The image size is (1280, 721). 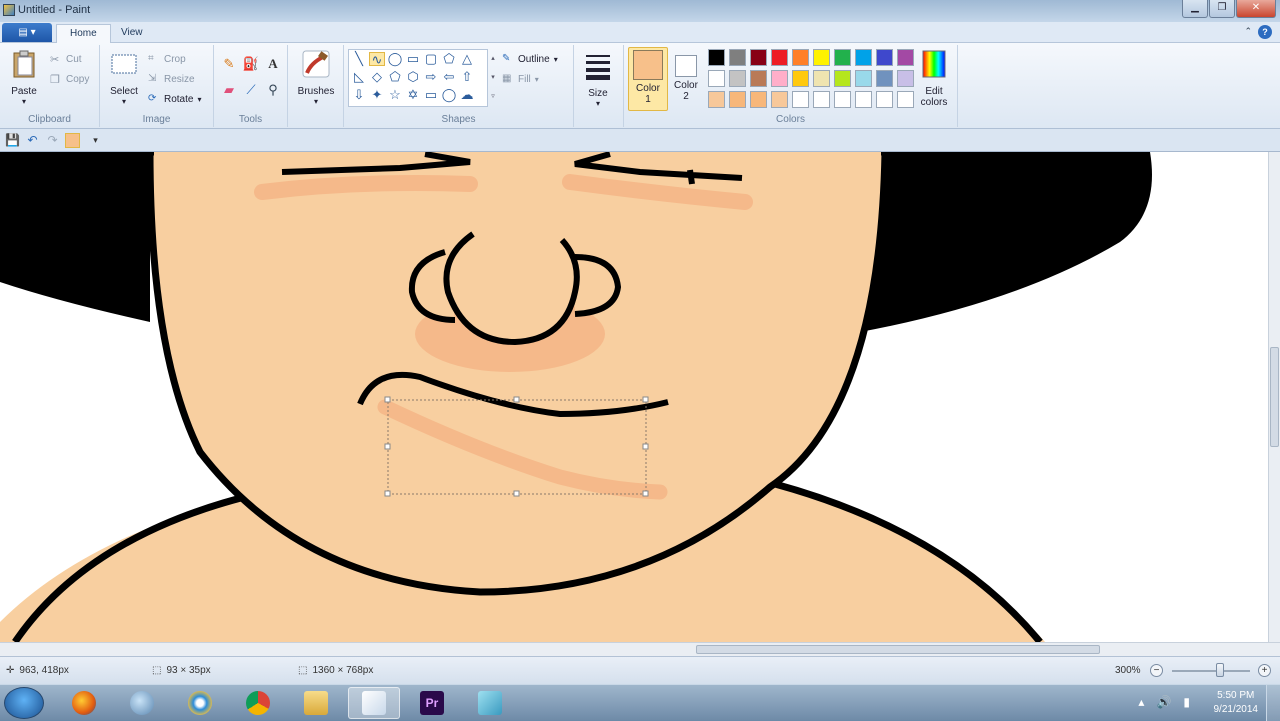 What do you see at coordinates (167, 59) in the screenshot?
I see `crop-button: ⌗ Crop` at bounding box center [167, 59].